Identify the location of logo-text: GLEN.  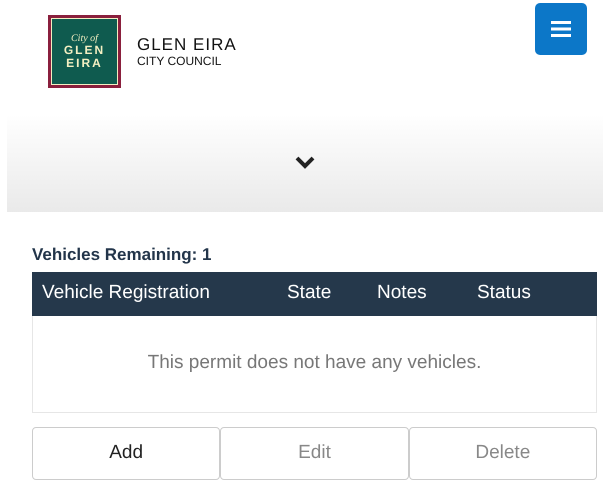
(85, 50).